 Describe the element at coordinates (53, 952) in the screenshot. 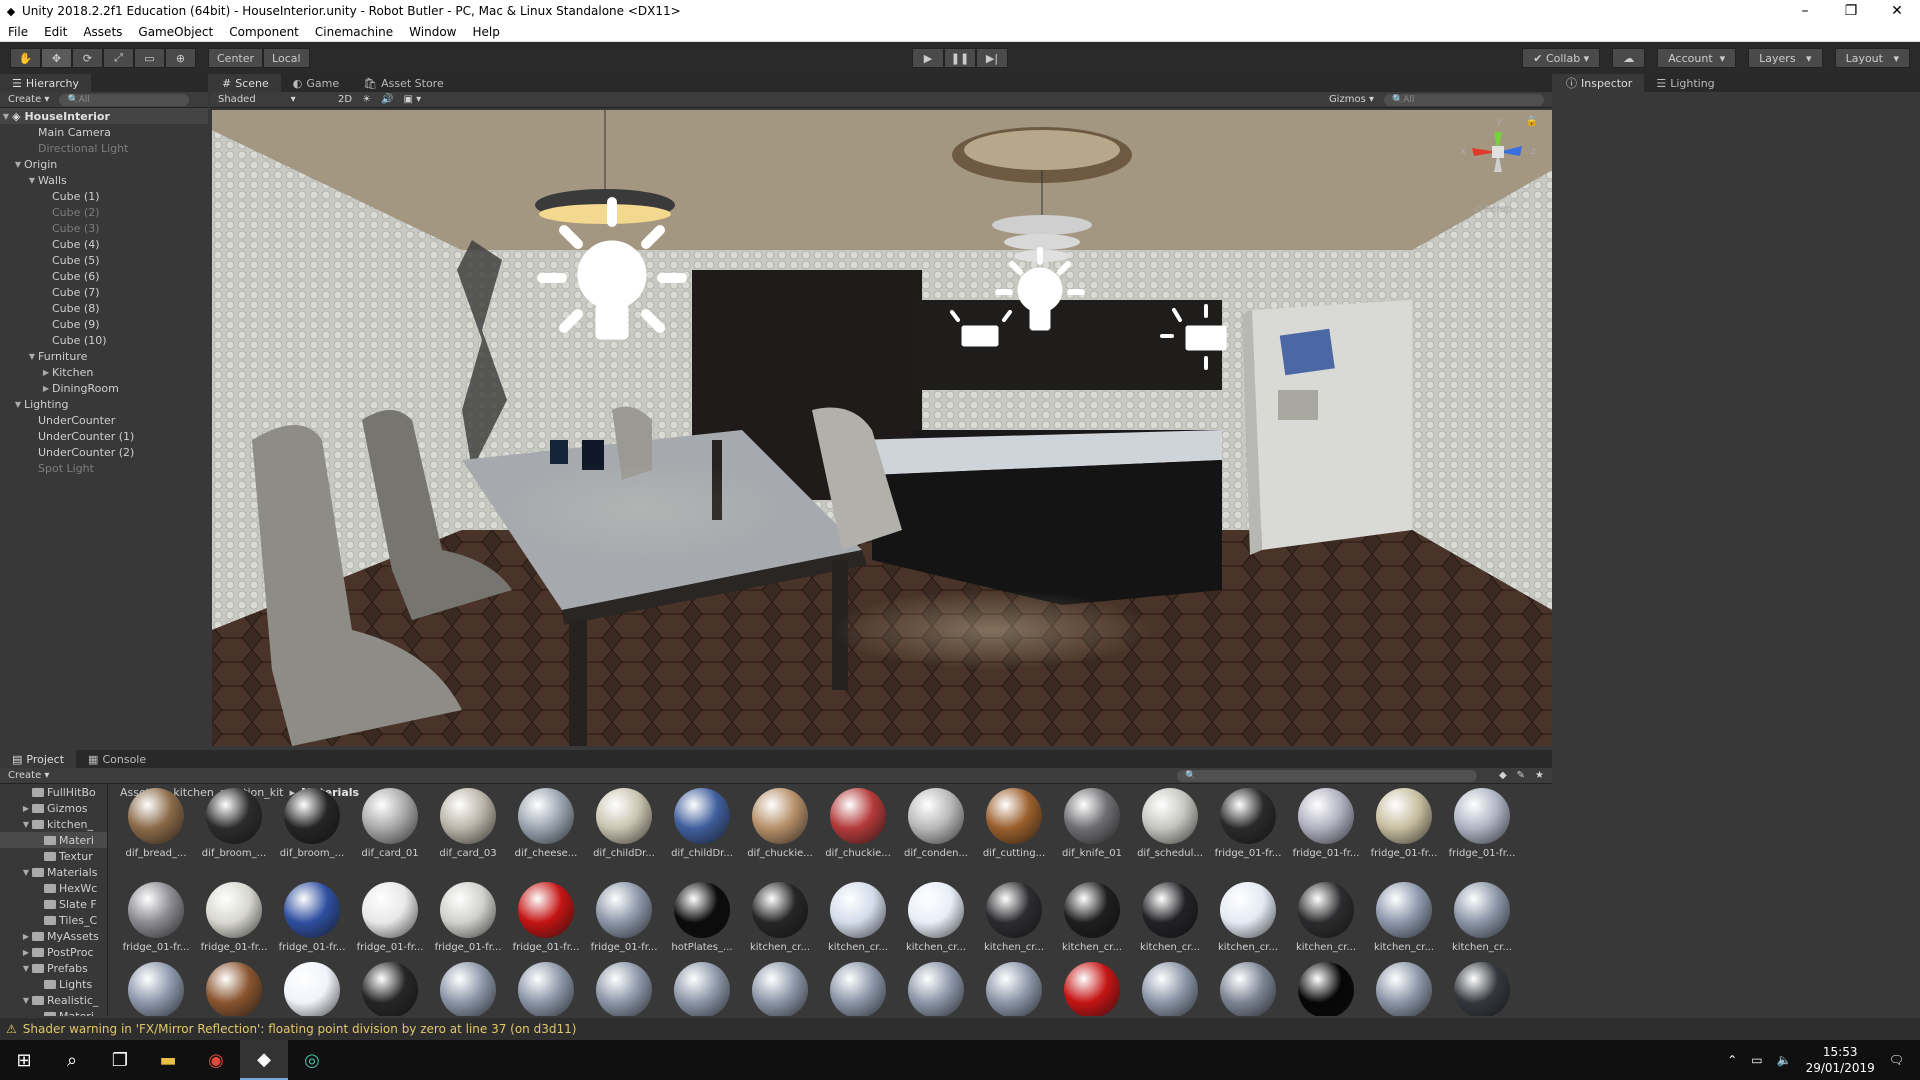

I see `project-folder-item: ▶ PostProc` at that location.